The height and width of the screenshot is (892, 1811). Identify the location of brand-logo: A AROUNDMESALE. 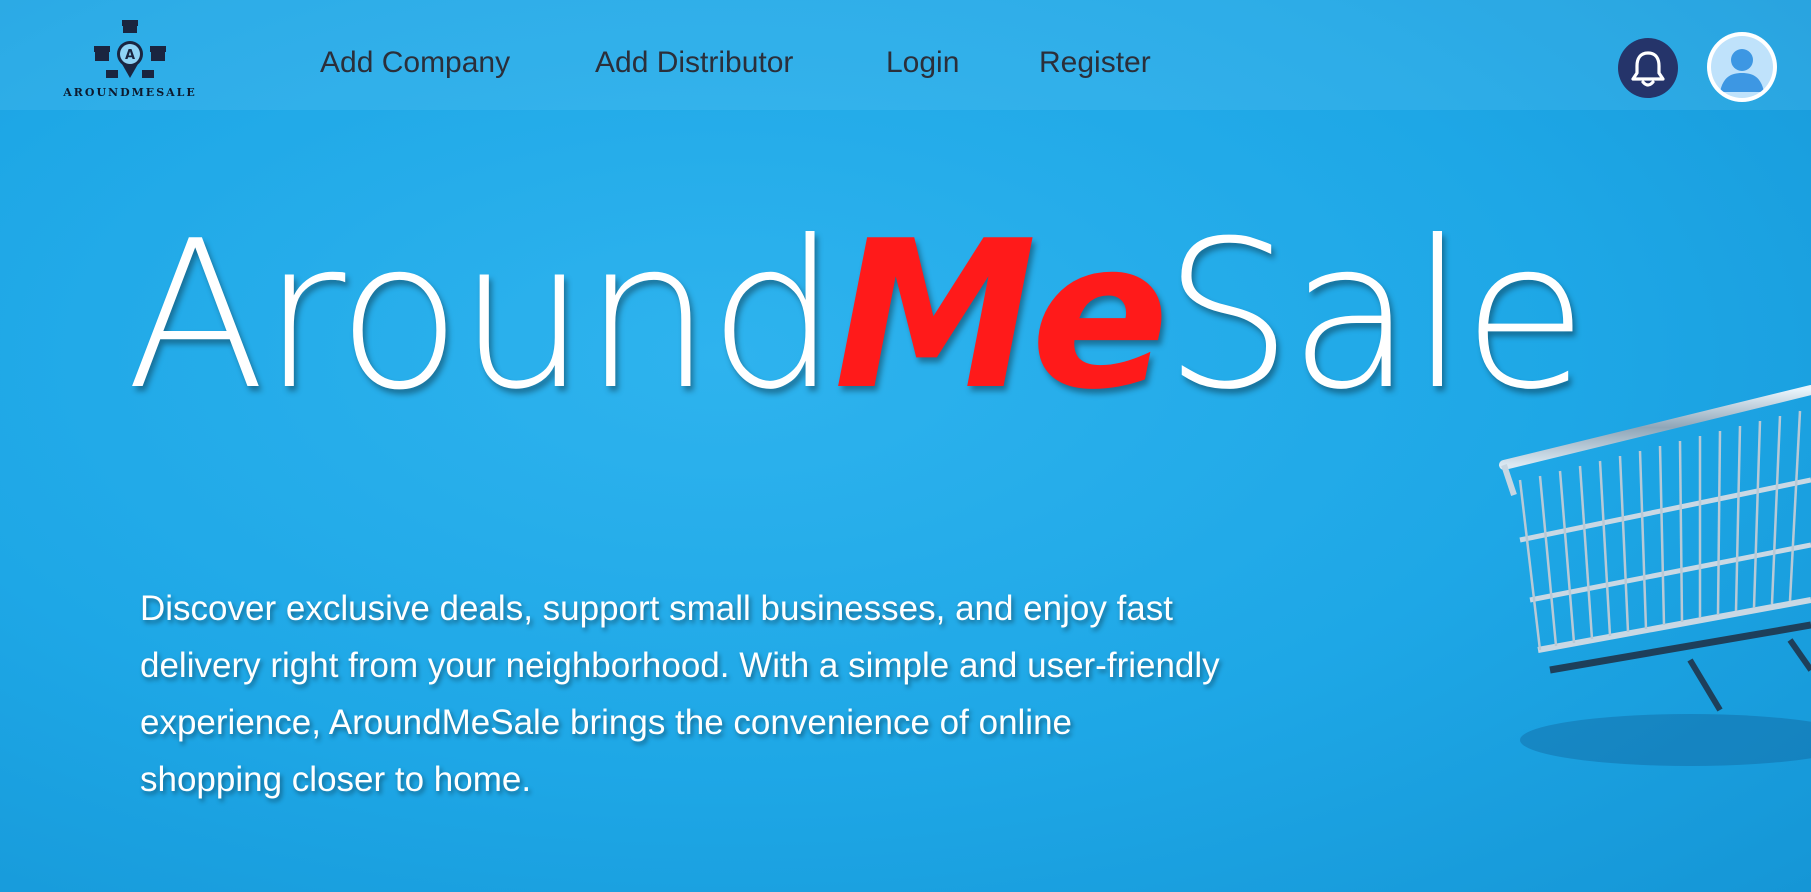
(130, 61).